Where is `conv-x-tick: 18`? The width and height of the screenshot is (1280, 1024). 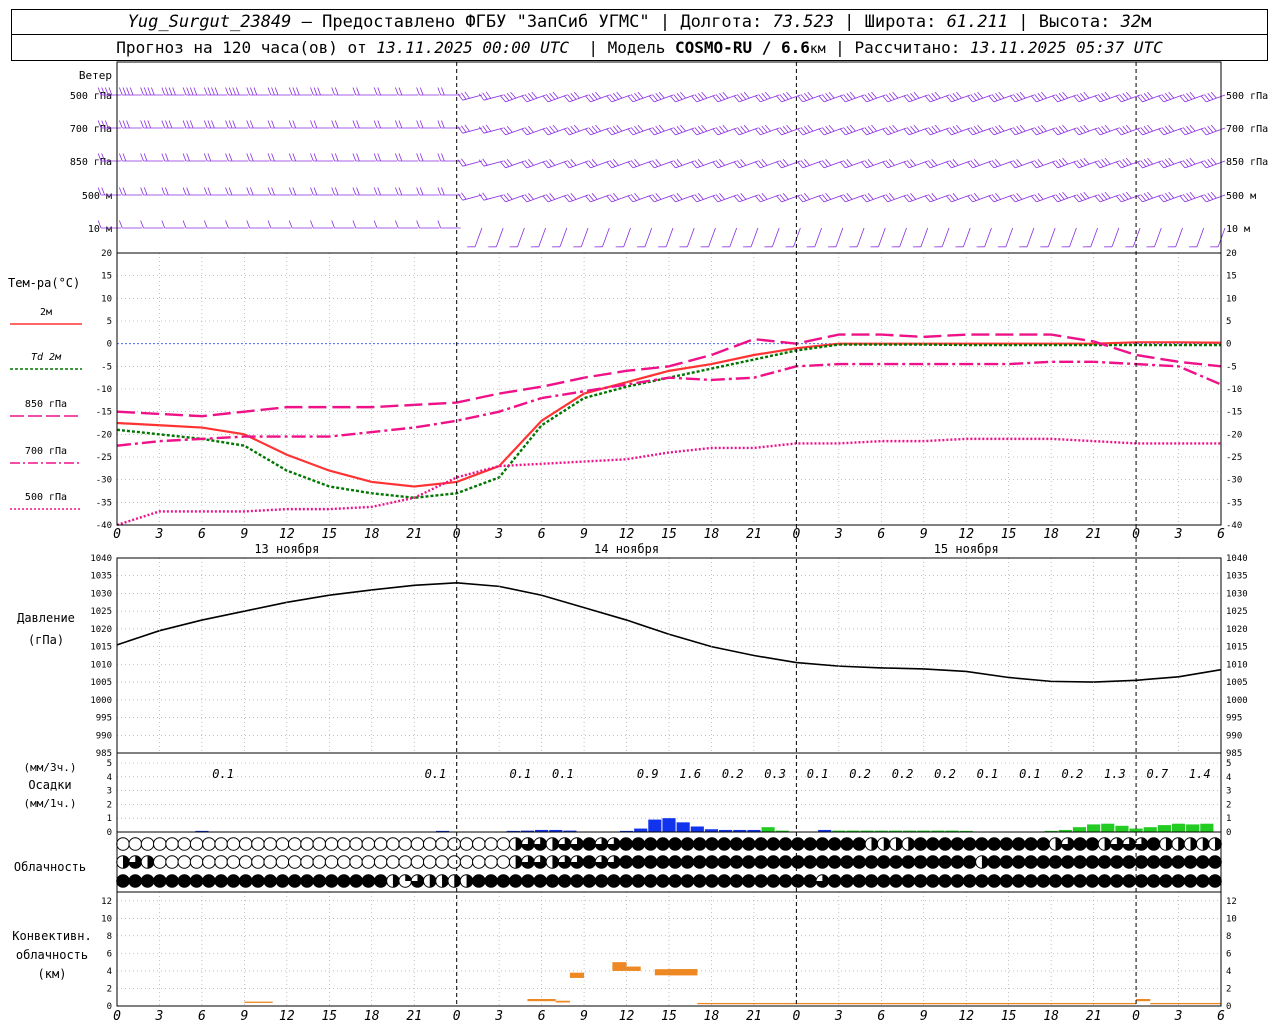 conv-x-tick: 18 is located at coordinates (372, 1016).